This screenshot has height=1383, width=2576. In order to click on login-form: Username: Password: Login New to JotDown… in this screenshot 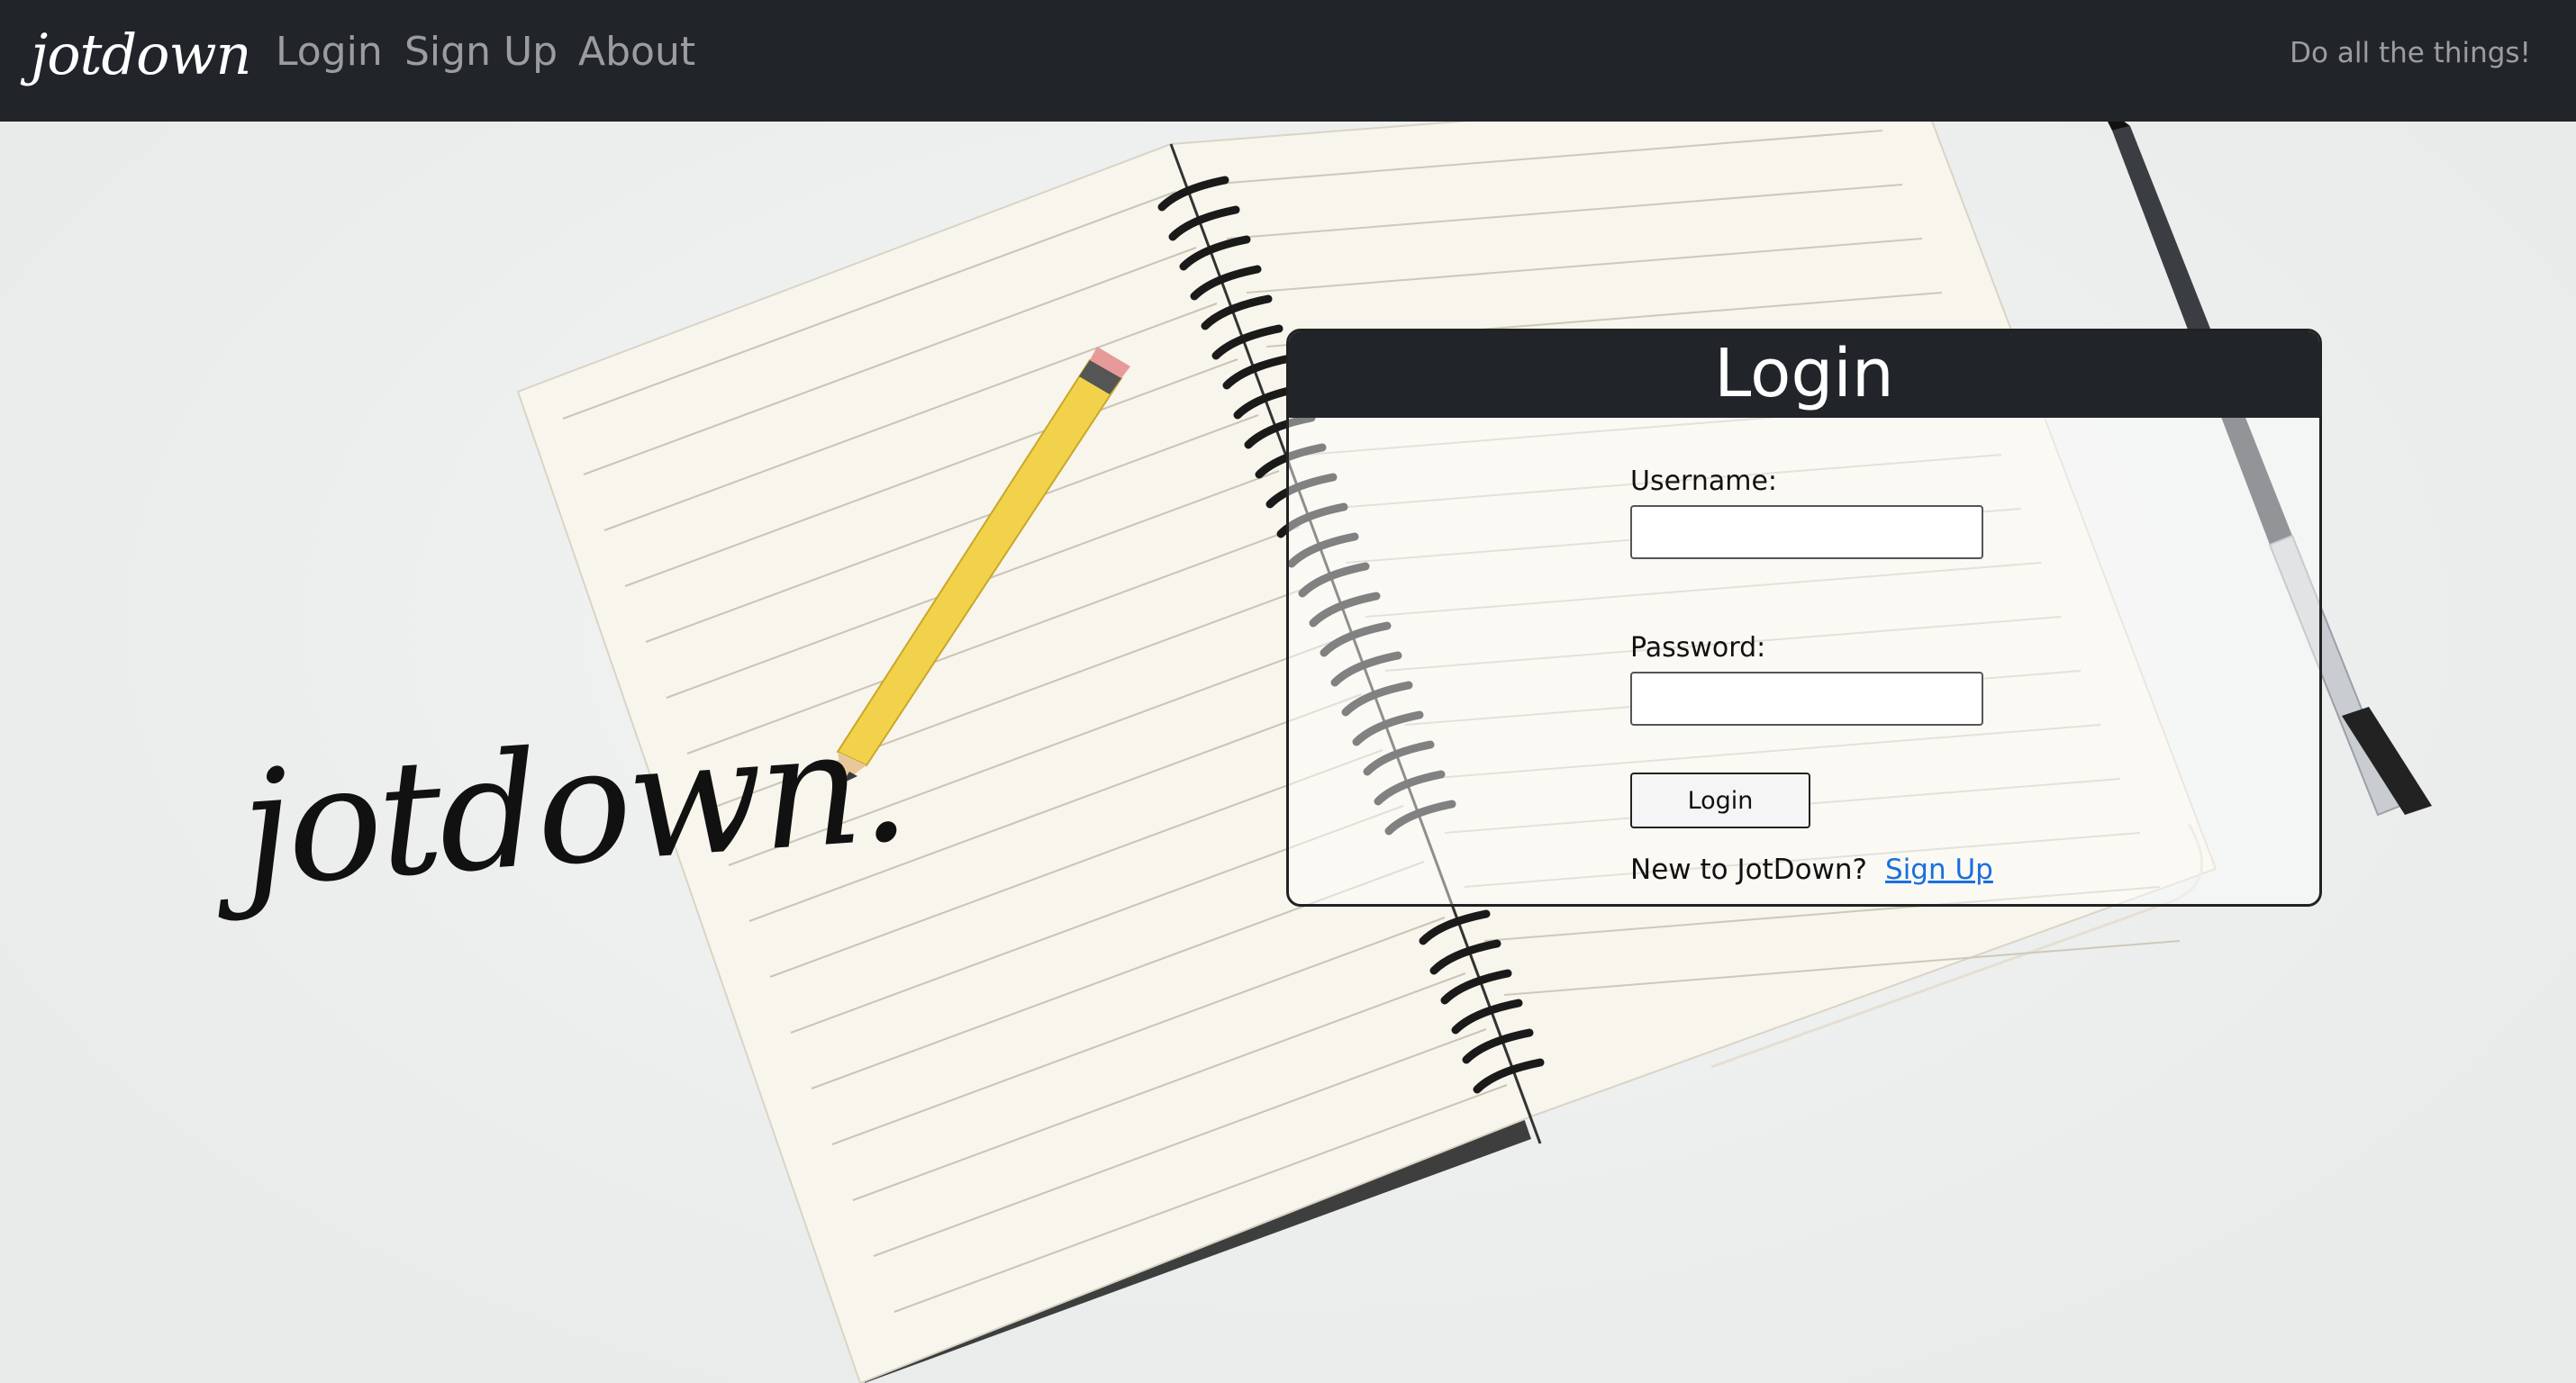, I will do `click(1811, 676)`.